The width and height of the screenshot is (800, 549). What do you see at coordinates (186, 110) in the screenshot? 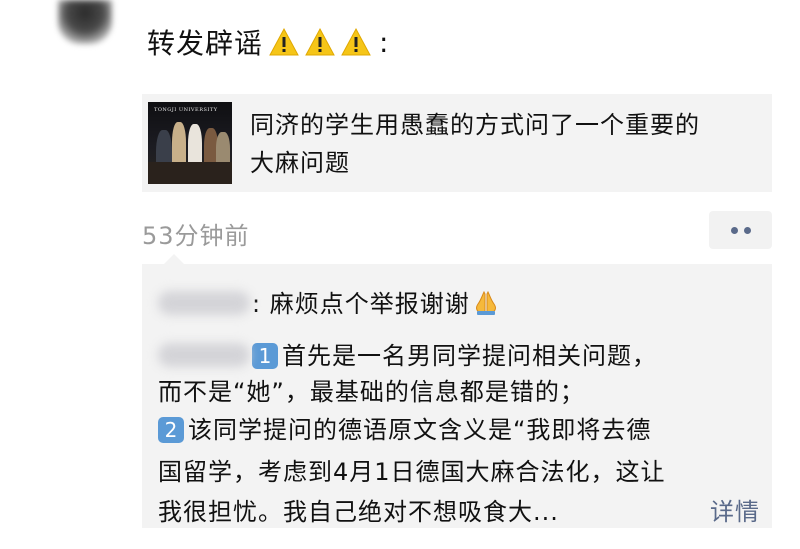
I see `thumbnail-caption: TONGJI UNIVERSITY` at bounding box center [186, 110].